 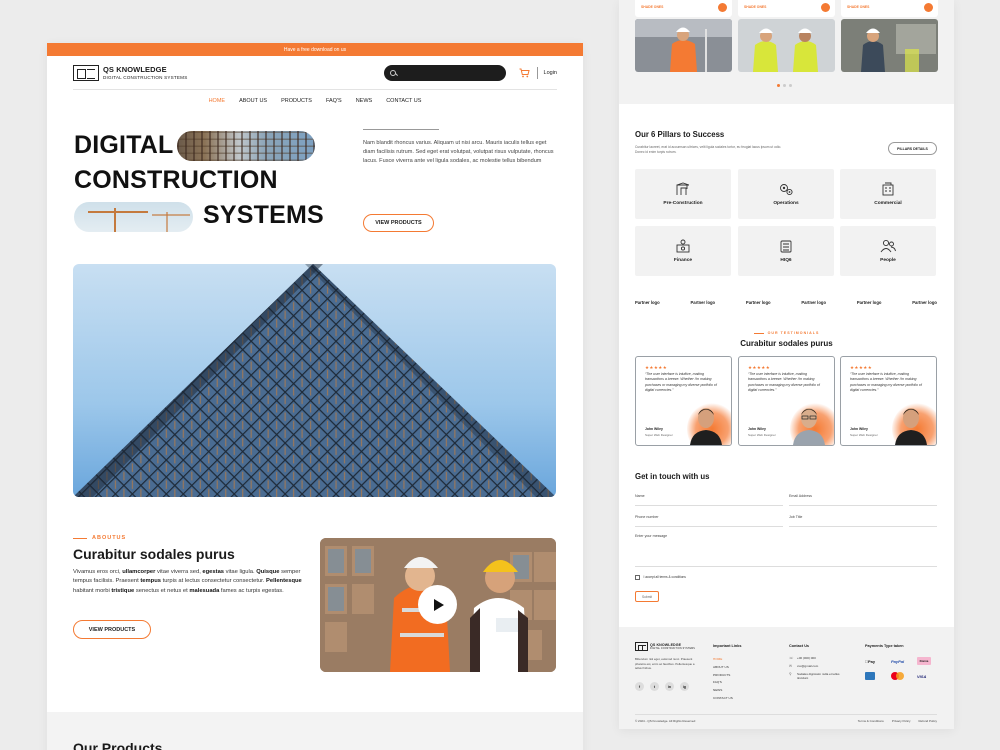 What do you see at coordinates (524, 73) in the screenshot?
I see `cart-icon` at bounding box center [524, 73].